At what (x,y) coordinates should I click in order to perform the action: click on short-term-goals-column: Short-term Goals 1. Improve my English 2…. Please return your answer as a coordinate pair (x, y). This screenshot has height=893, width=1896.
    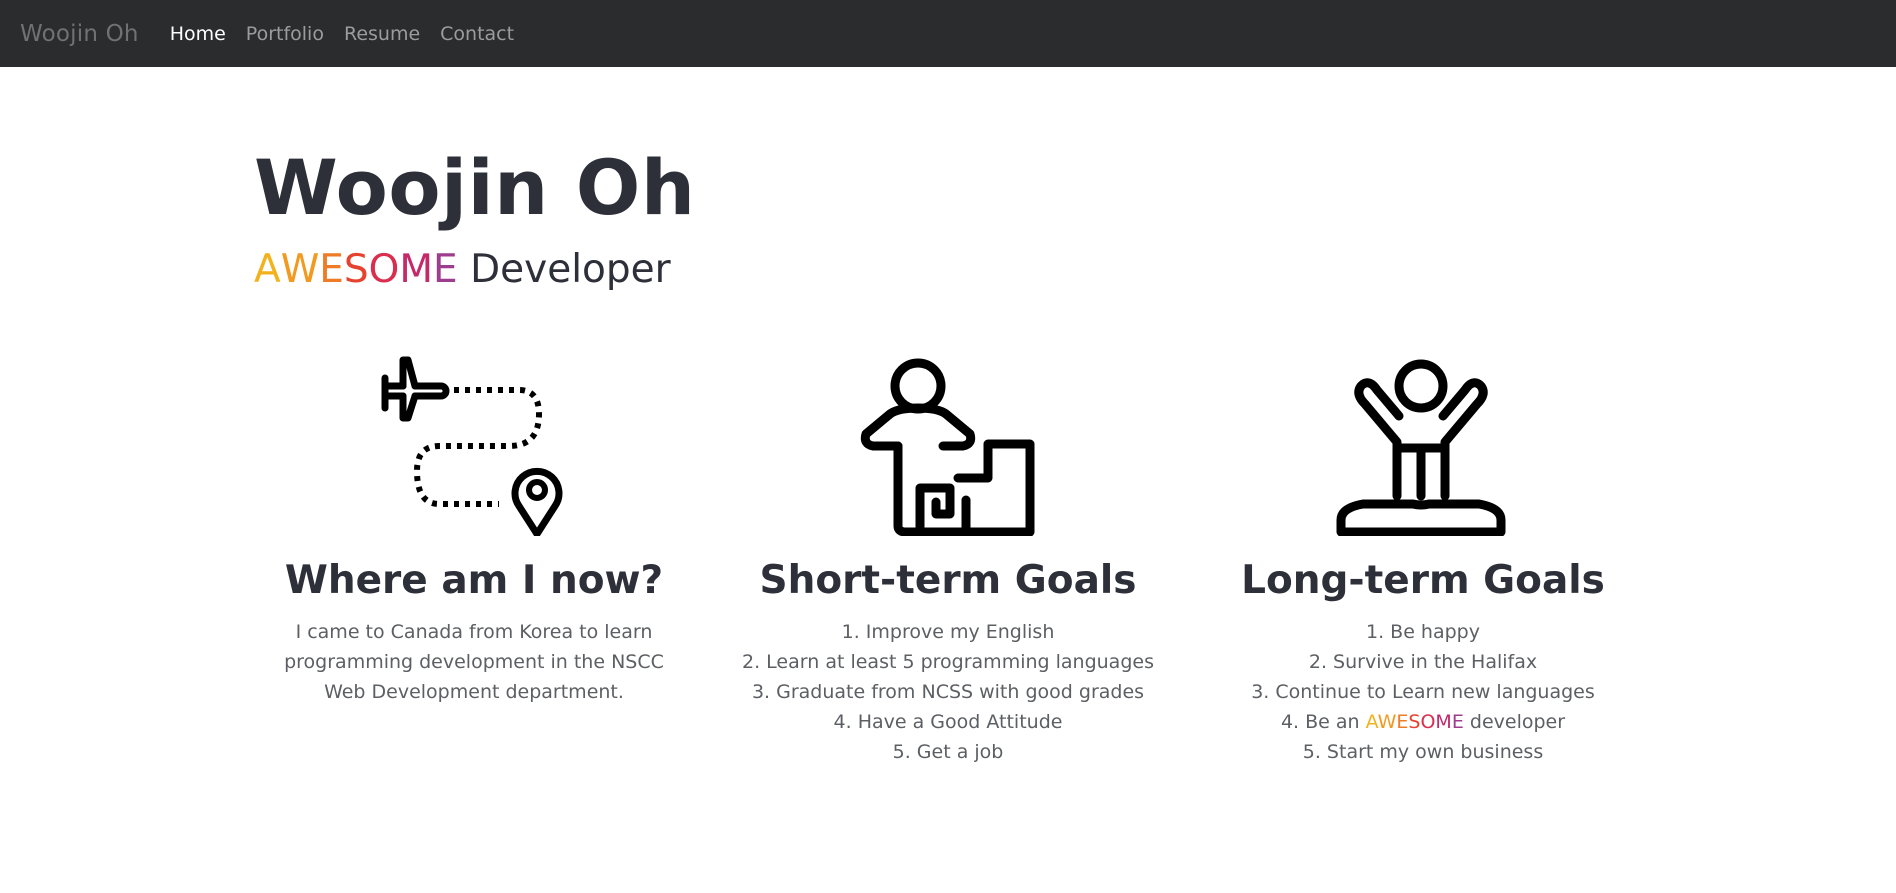
    Looking at the image, I should click on (948, 561).